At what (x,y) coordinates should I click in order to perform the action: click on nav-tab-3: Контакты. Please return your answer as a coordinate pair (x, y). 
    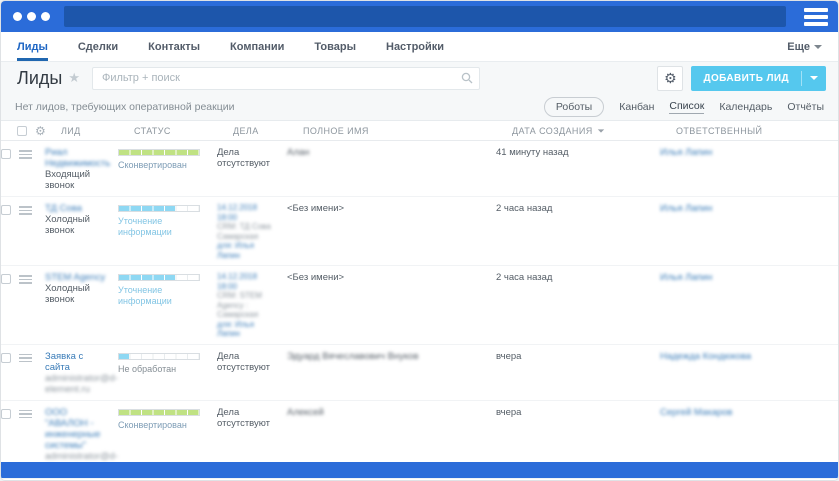
    Looking at the image, I should click on (174, 46).